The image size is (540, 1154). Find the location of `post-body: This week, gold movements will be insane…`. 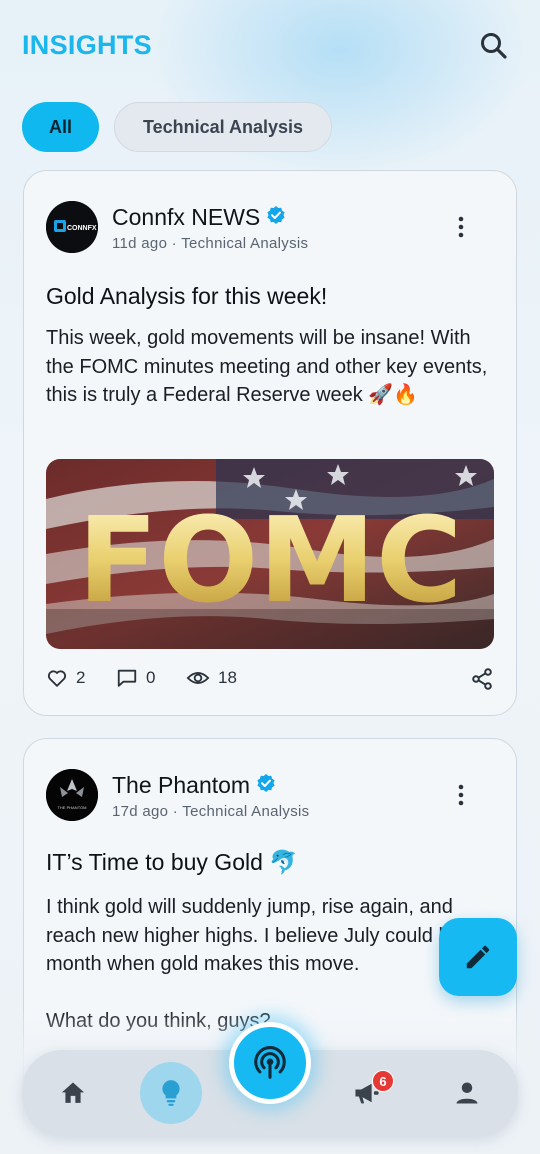

post-body: This week, gold movements will be insane… is located at coordinates (267, 366).